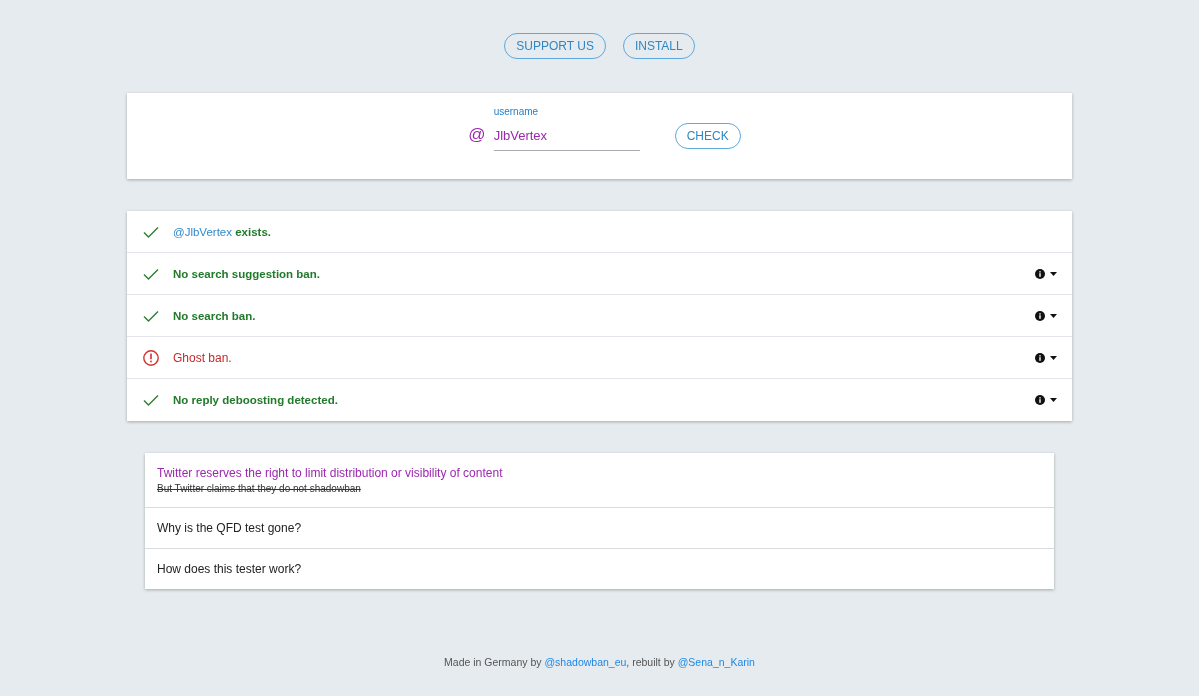  What do you see at coordinates (516, 111) in the screenshot?
I see `field-label: username` at bounding box center [516, 111].